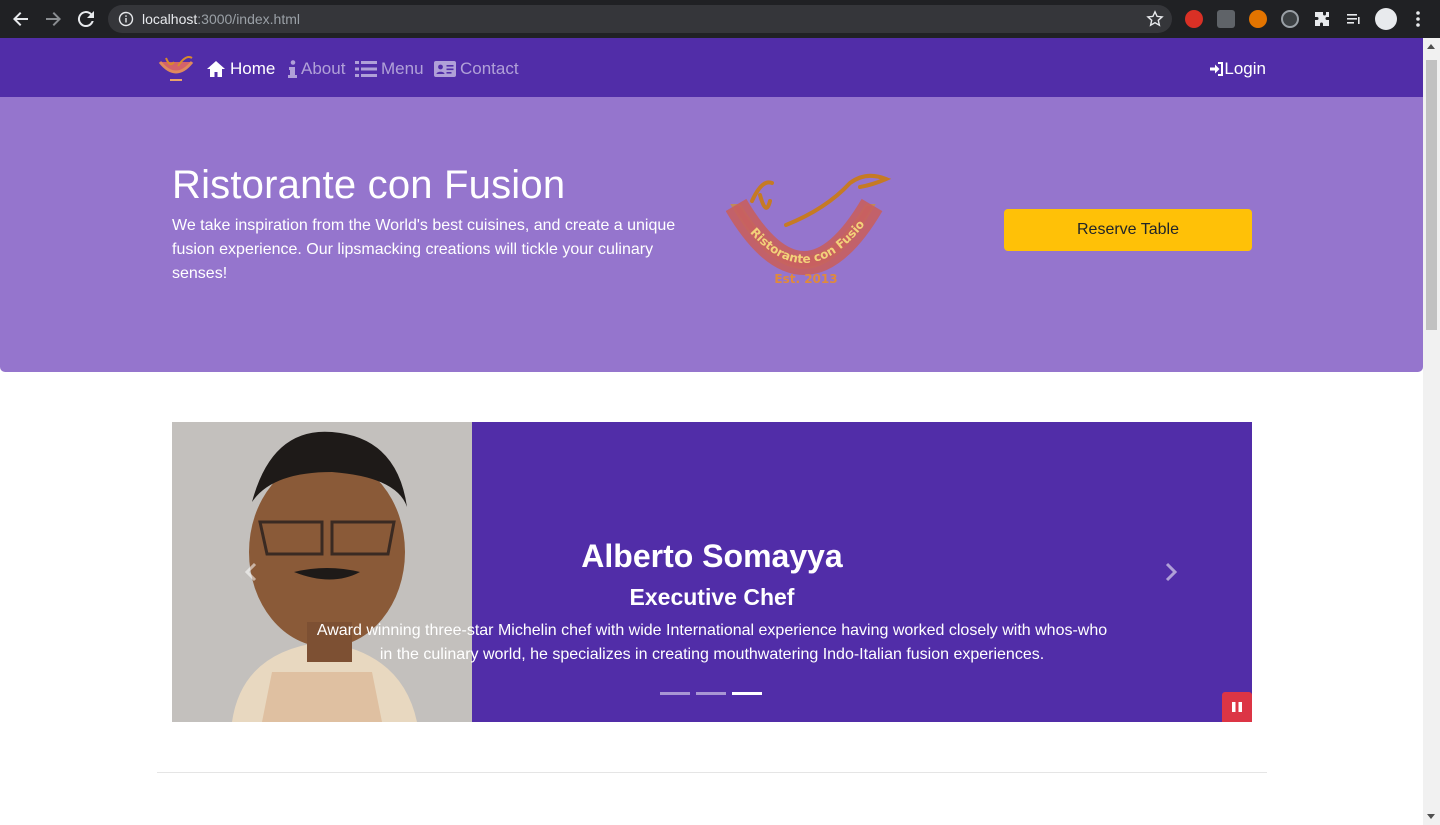 Image resolution: width=1440 pixels, height=825 pixels. I want to click on nav-menu-label: Menu, so click(402, 68).